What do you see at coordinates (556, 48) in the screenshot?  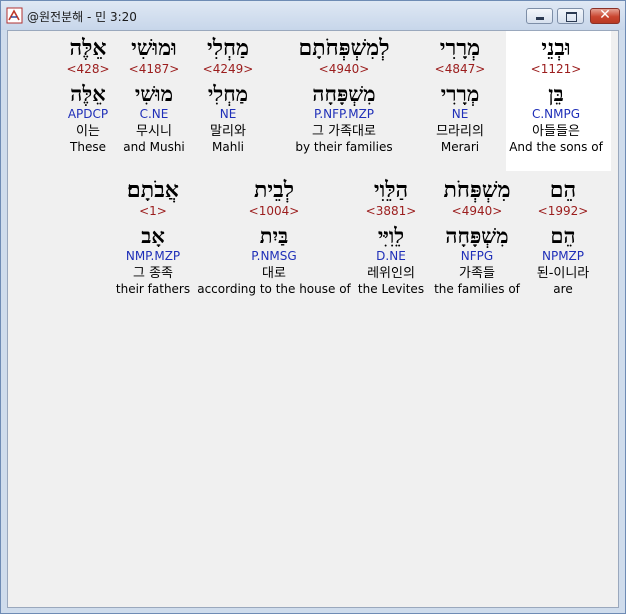 I see `hebrew-word: וּבְנֵי` at bounding box center [556, 48].